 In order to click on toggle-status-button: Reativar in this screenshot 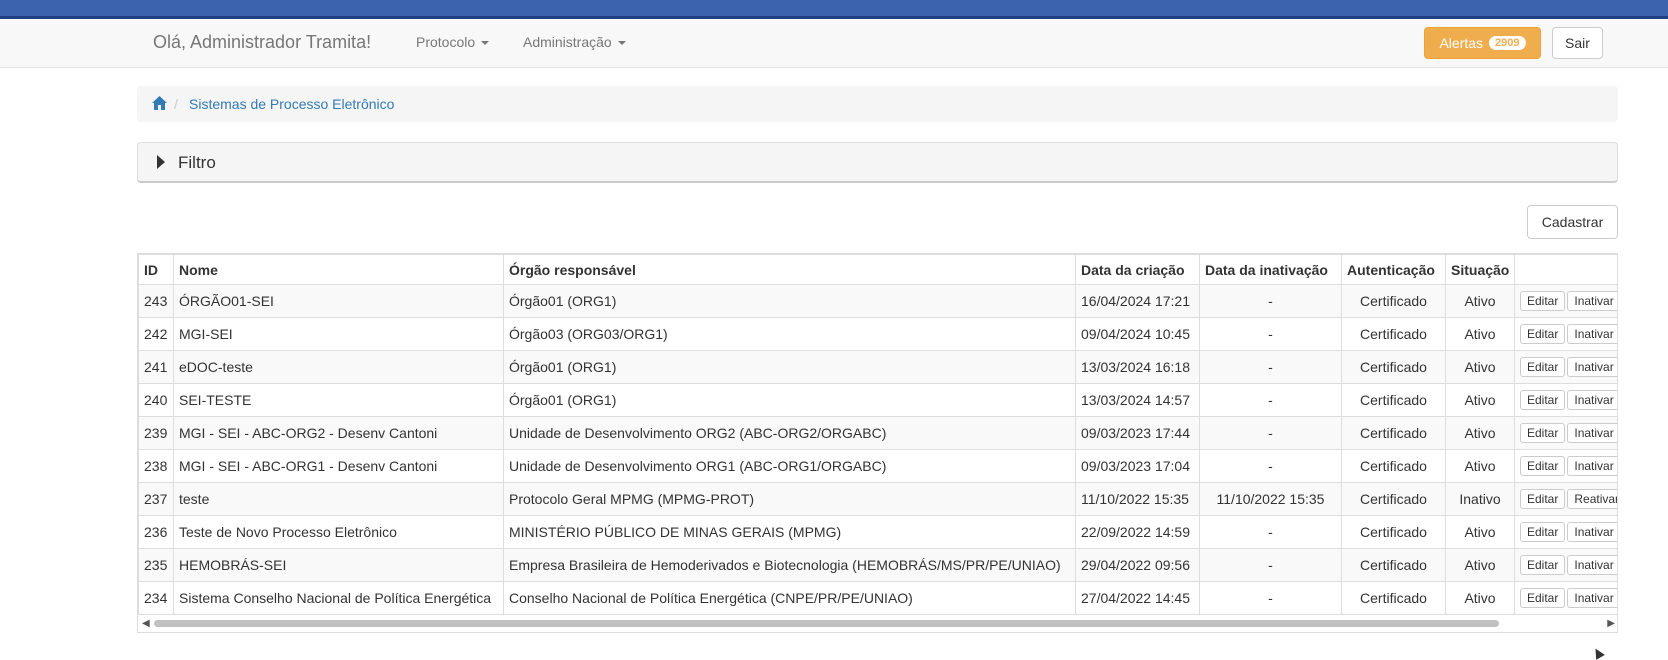, I will do `click(1592, 499)`.